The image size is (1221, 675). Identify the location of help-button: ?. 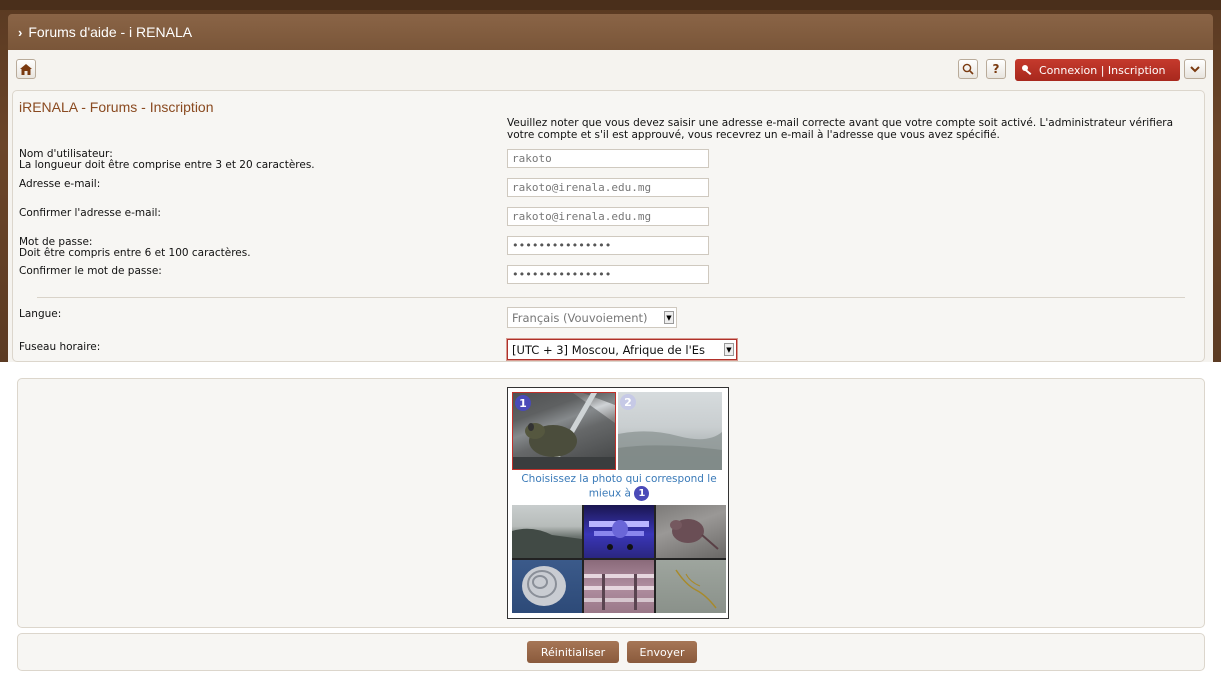
(996, 69).